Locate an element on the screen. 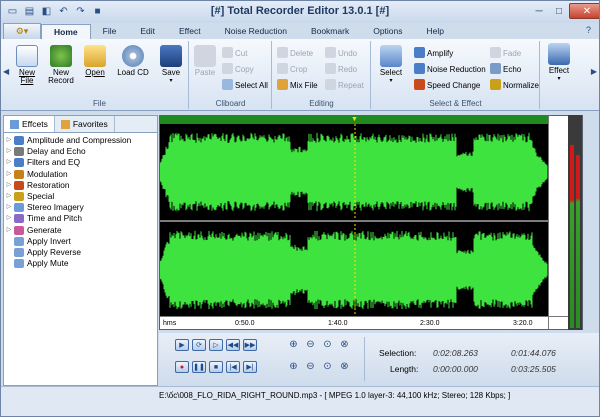 The width and height of the screenshot is (600, 417). effect-button: Effect ▾ is located at coordinates (559, 63).